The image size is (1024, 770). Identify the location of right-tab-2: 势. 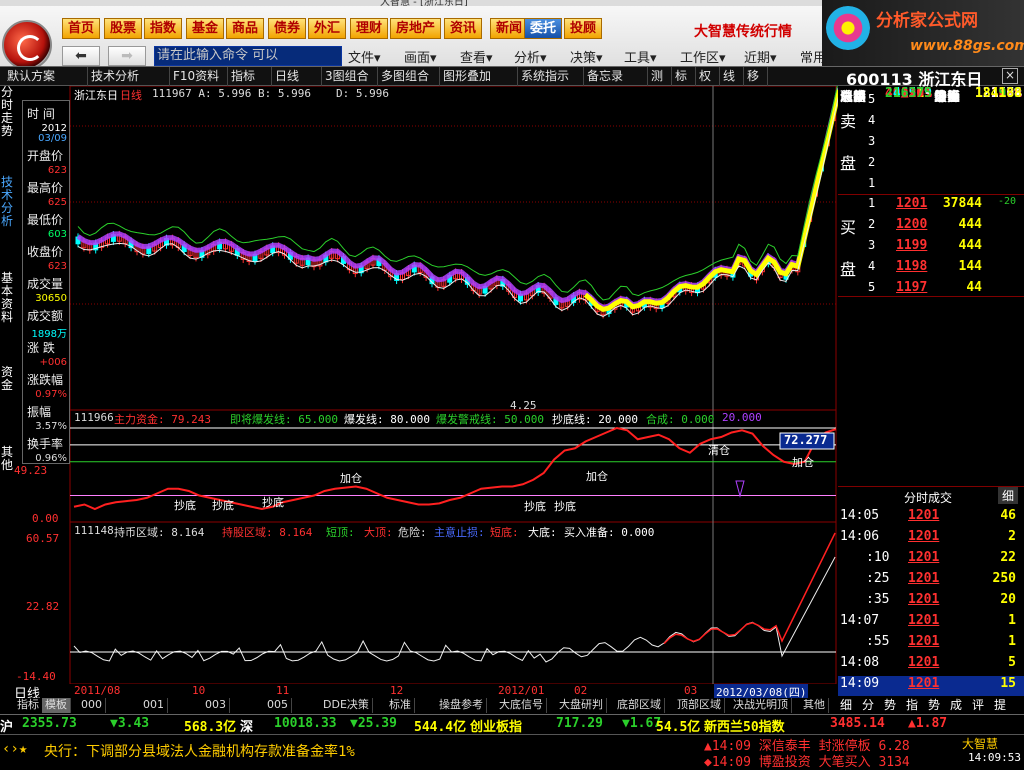
(890, 704).